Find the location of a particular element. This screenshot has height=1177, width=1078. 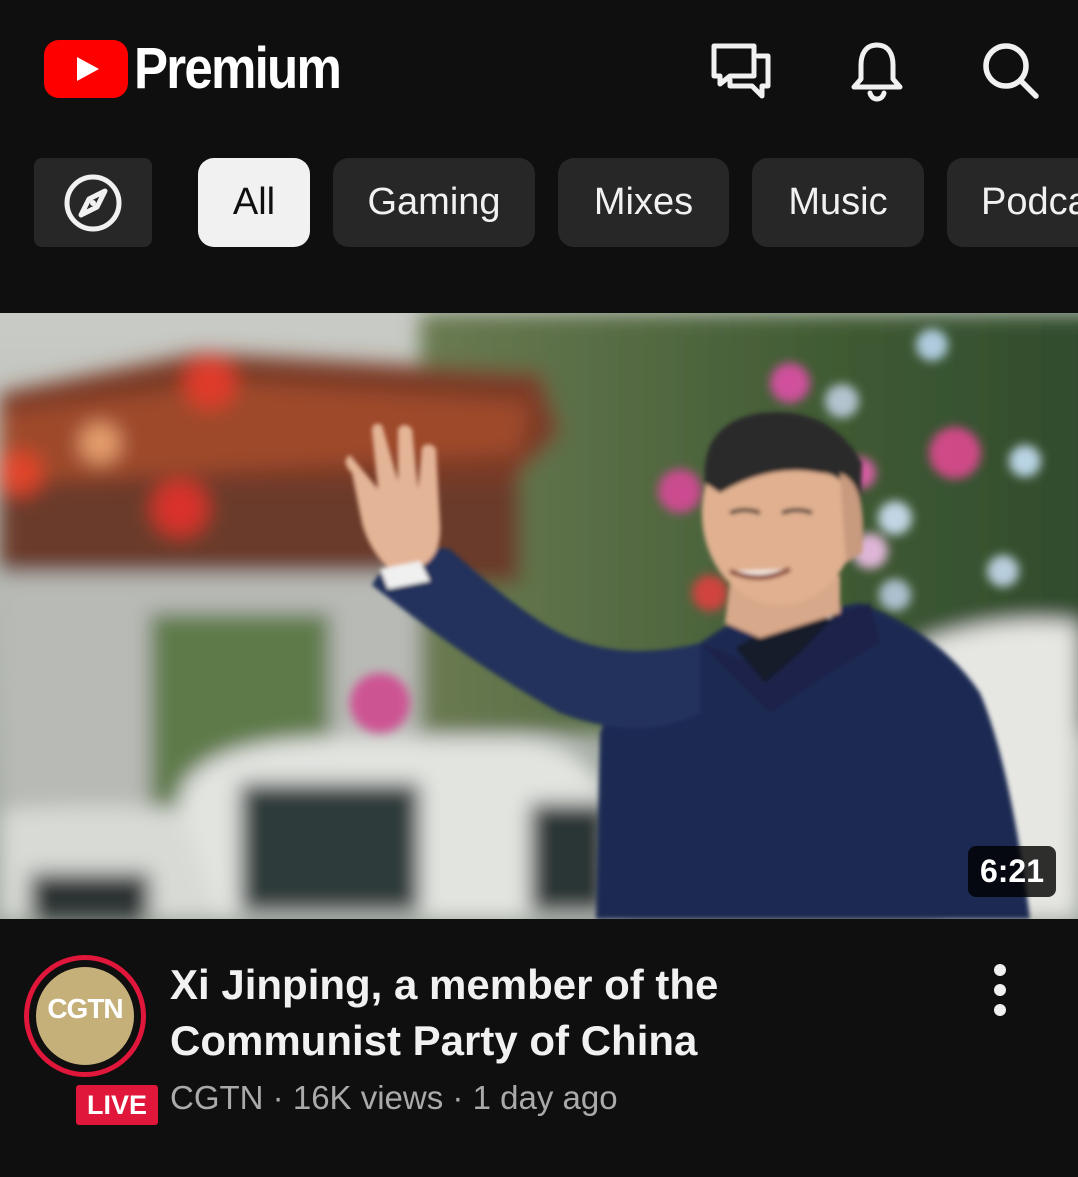

cast-icon is located at coordinates (741, 71).